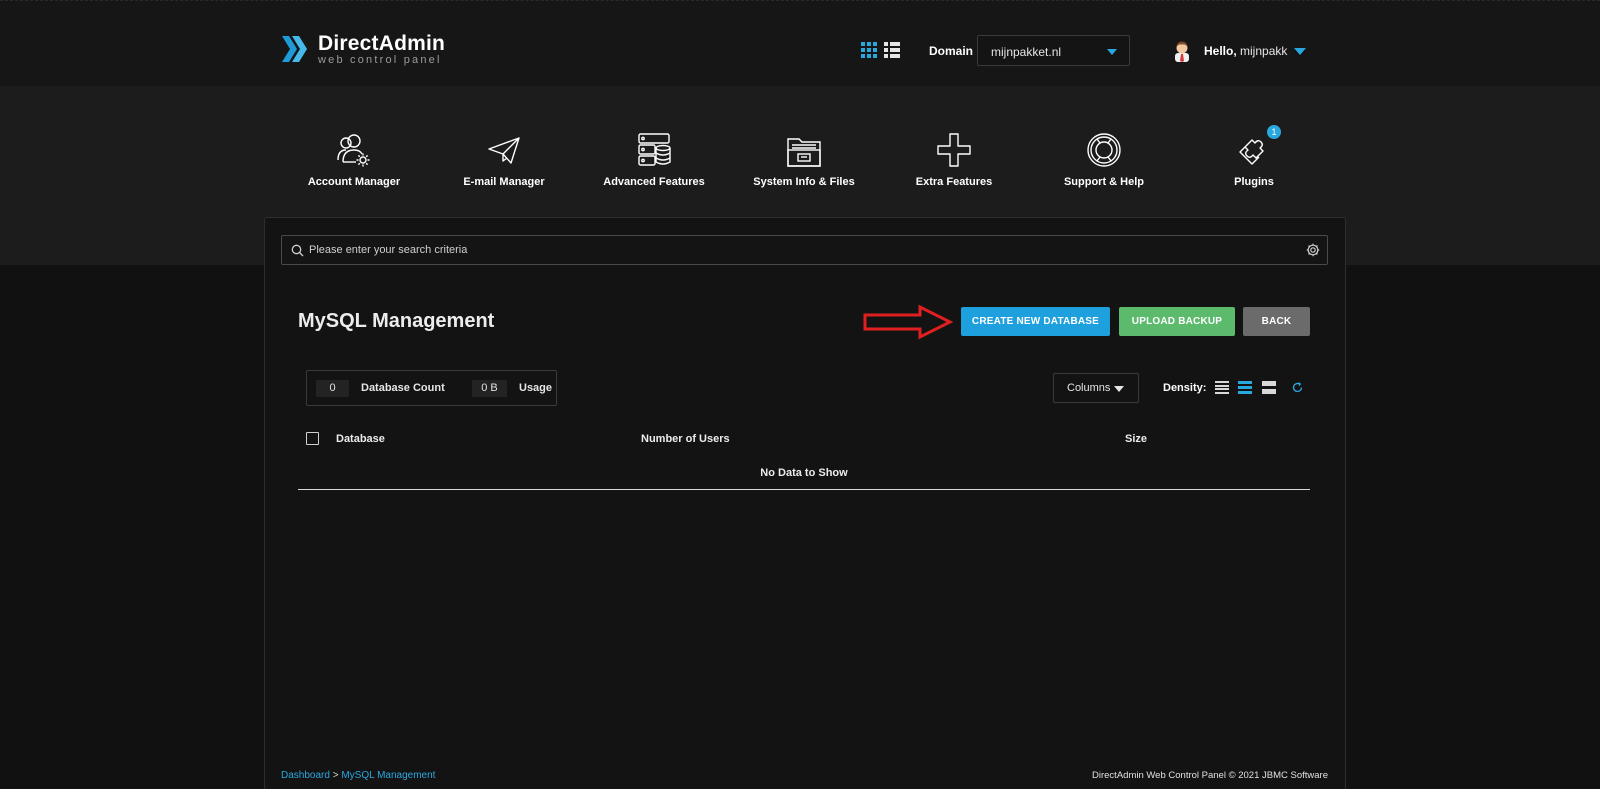  Describe the element at coordinates (1276, 321) in the screenshot. I see `back-button: BACK` at that location.